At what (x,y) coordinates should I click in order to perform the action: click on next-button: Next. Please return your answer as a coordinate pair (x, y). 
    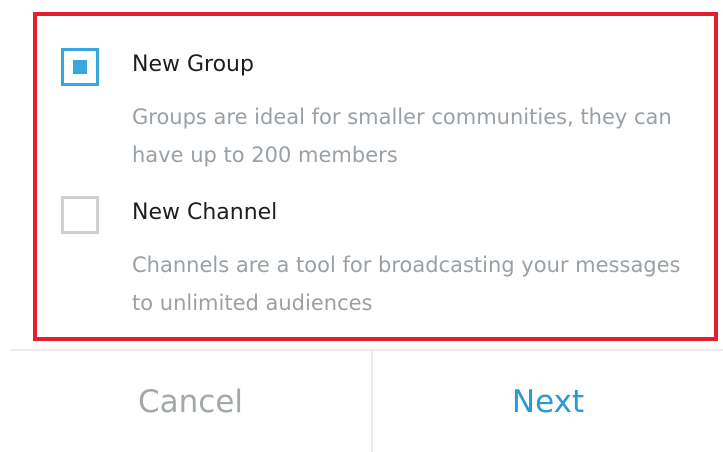
    Looking at the image, I should click on (548, 401).